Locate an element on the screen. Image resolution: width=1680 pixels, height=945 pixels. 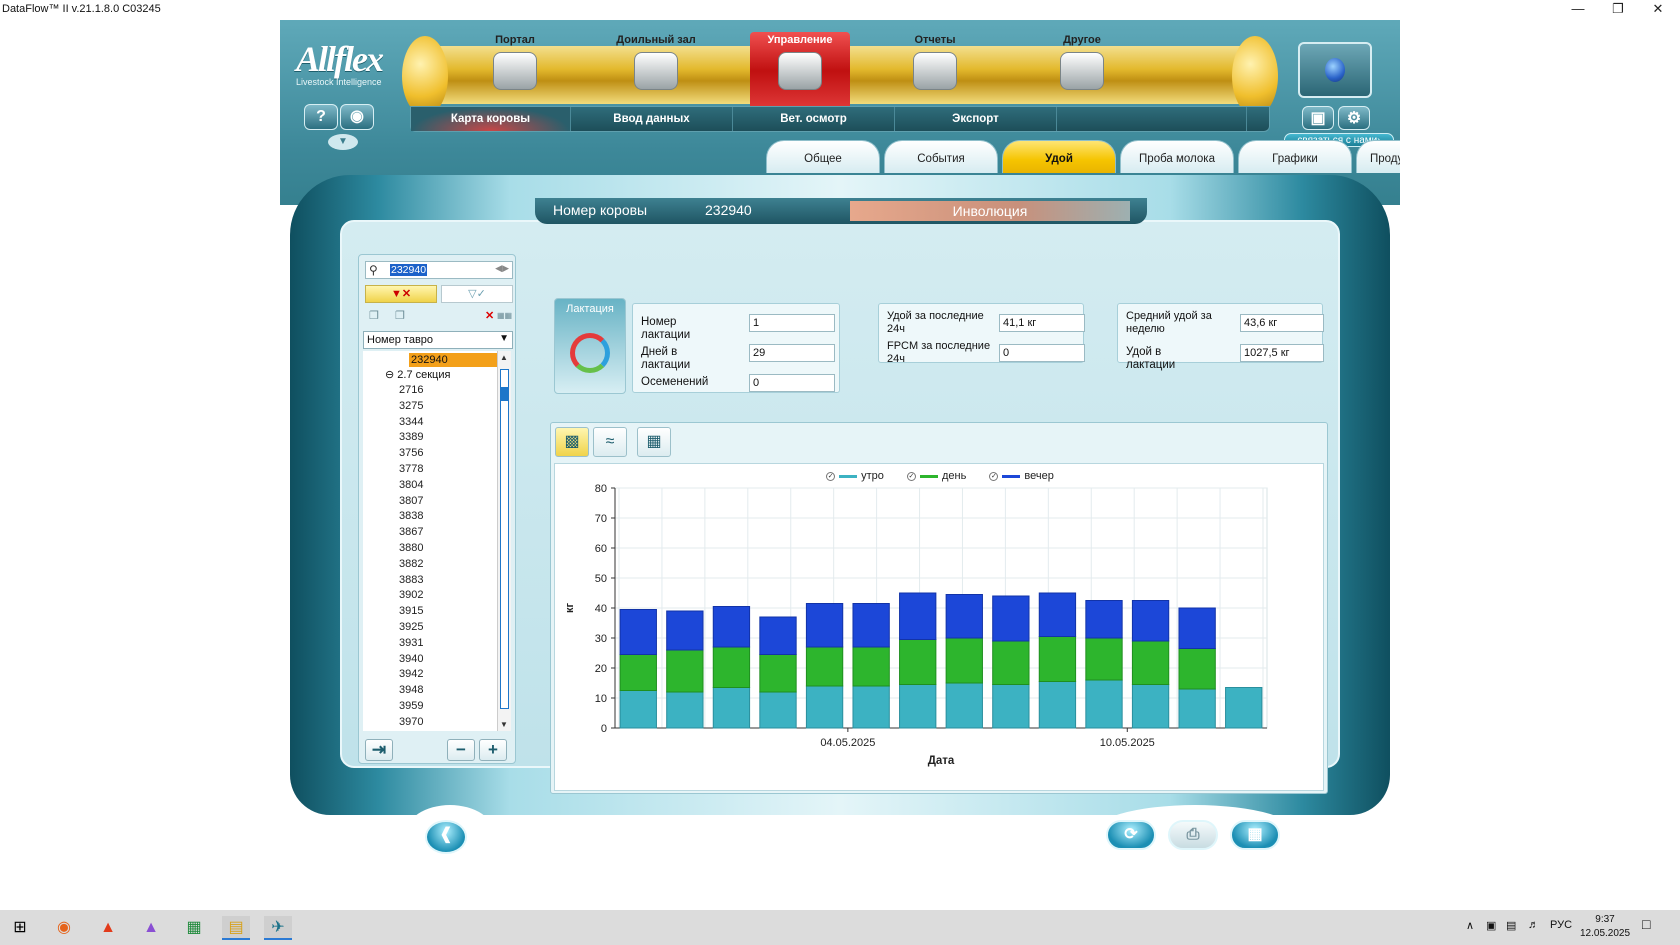
minus-button: − is located at coordinates (461, 750).